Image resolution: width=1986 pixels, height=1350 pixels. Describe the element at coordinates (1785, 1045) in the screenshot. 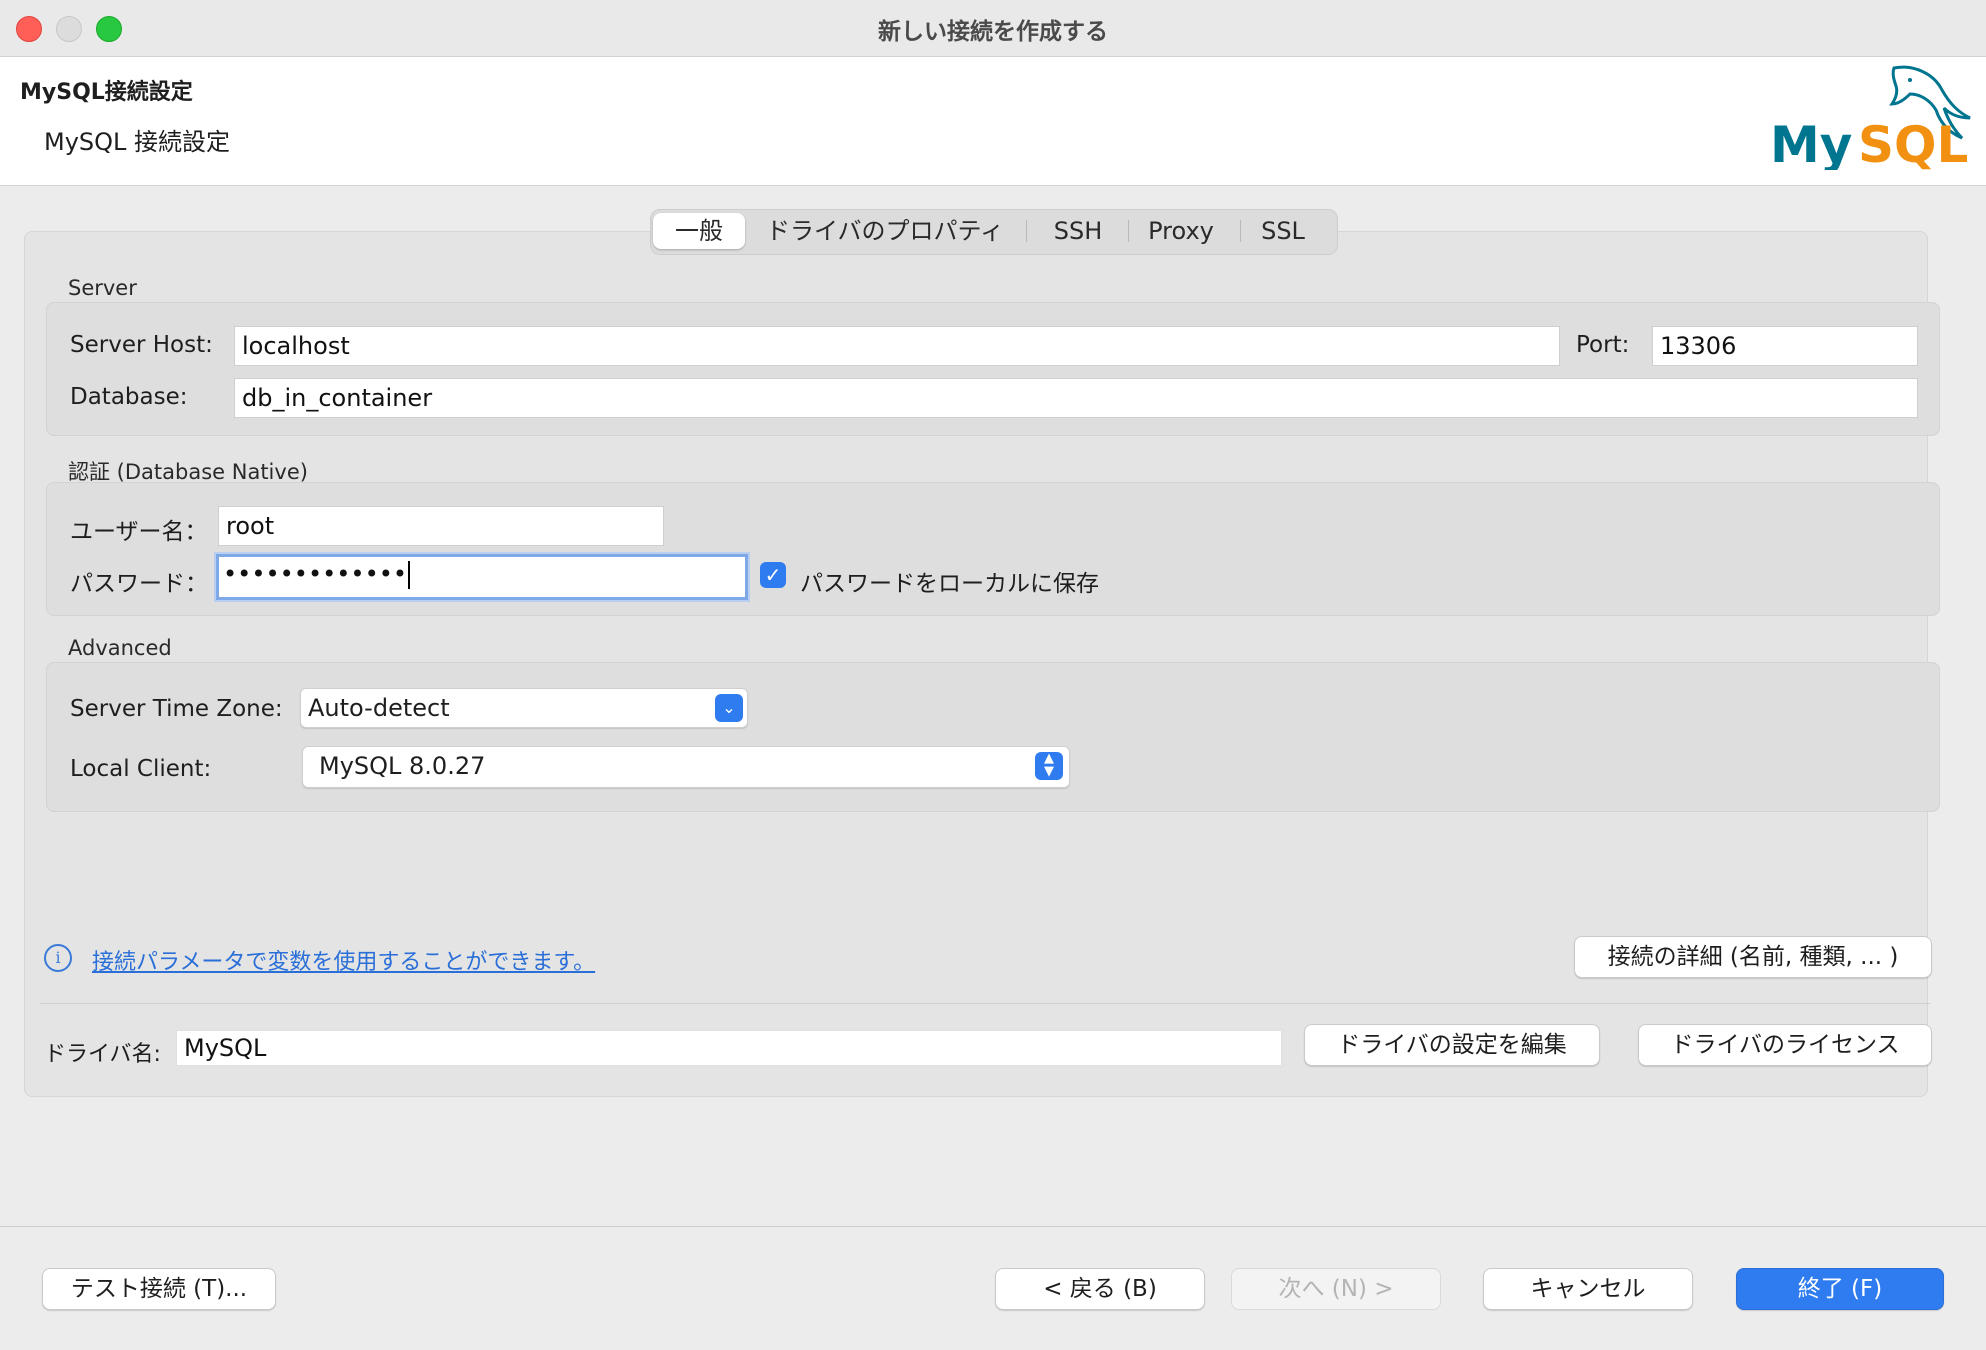

I see `driver-license-button: ドライバのライセンス` at that location.